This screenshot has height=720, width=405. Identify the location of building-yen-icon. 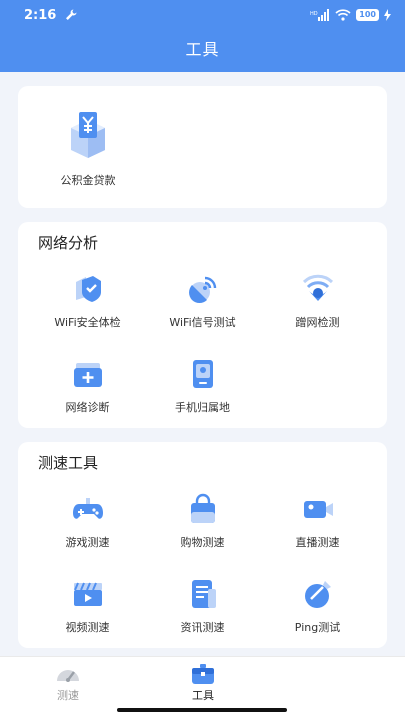
(88, 135).